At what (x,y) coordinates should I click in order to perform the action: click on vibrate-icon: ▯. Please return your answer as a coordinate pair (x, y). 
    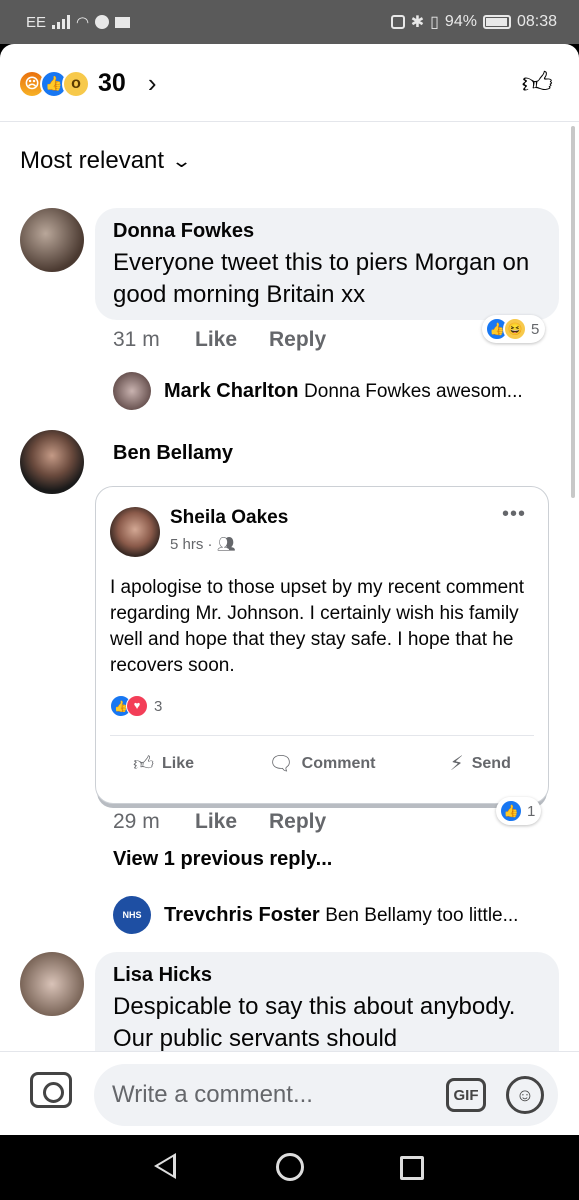
    Looking at the image, I should click on (434, 22).